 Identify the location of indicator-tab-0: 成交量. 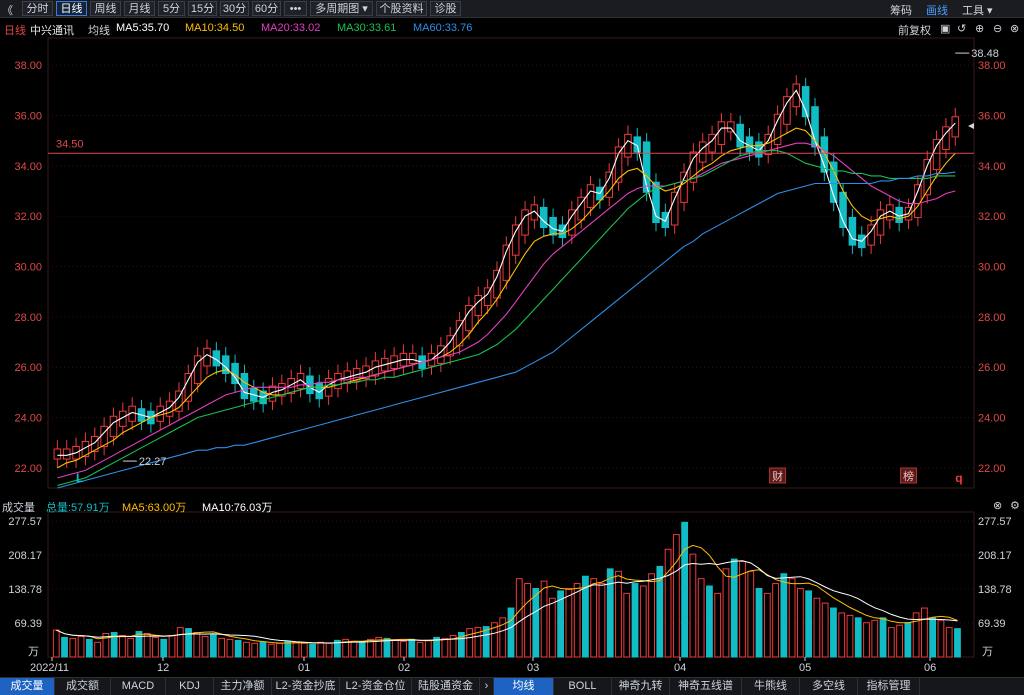
(27, 686).